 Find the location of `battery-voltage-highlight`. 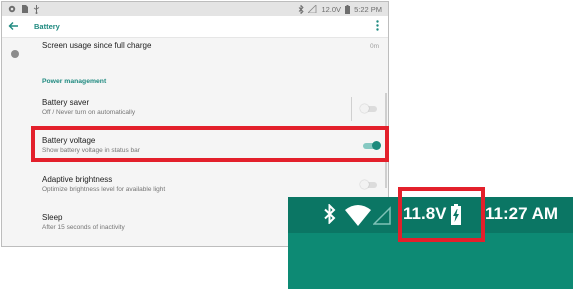

battery-voltage-highlight is located at coordinates (210, 144).